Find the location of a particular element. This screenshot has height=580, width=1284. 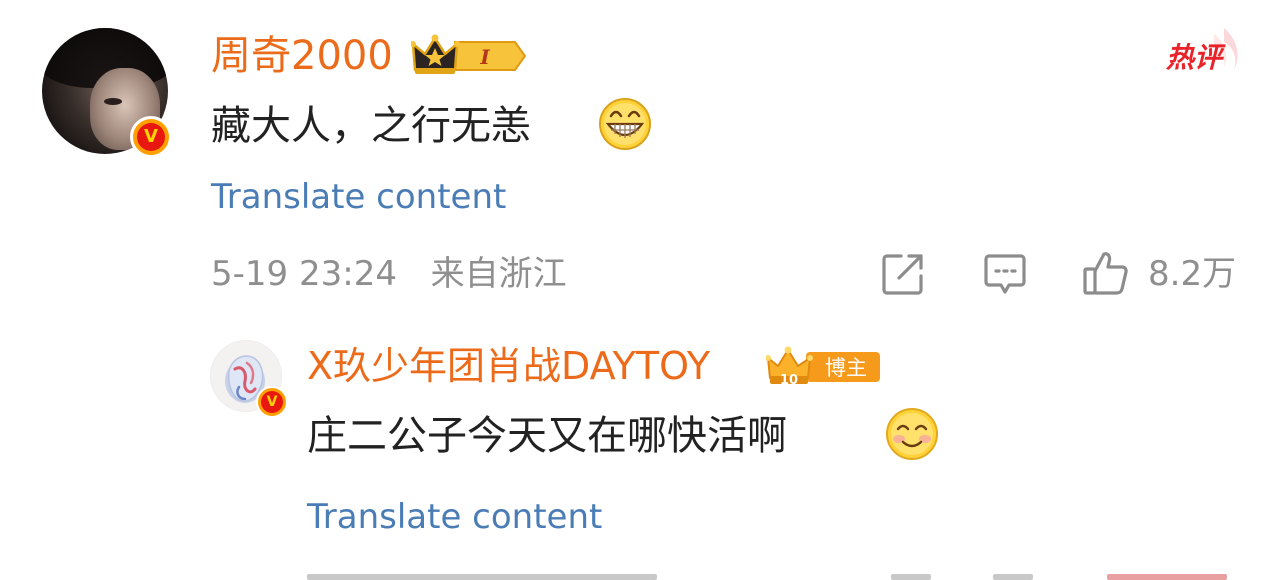

avatar-eye is located at coordinates (113, 101).